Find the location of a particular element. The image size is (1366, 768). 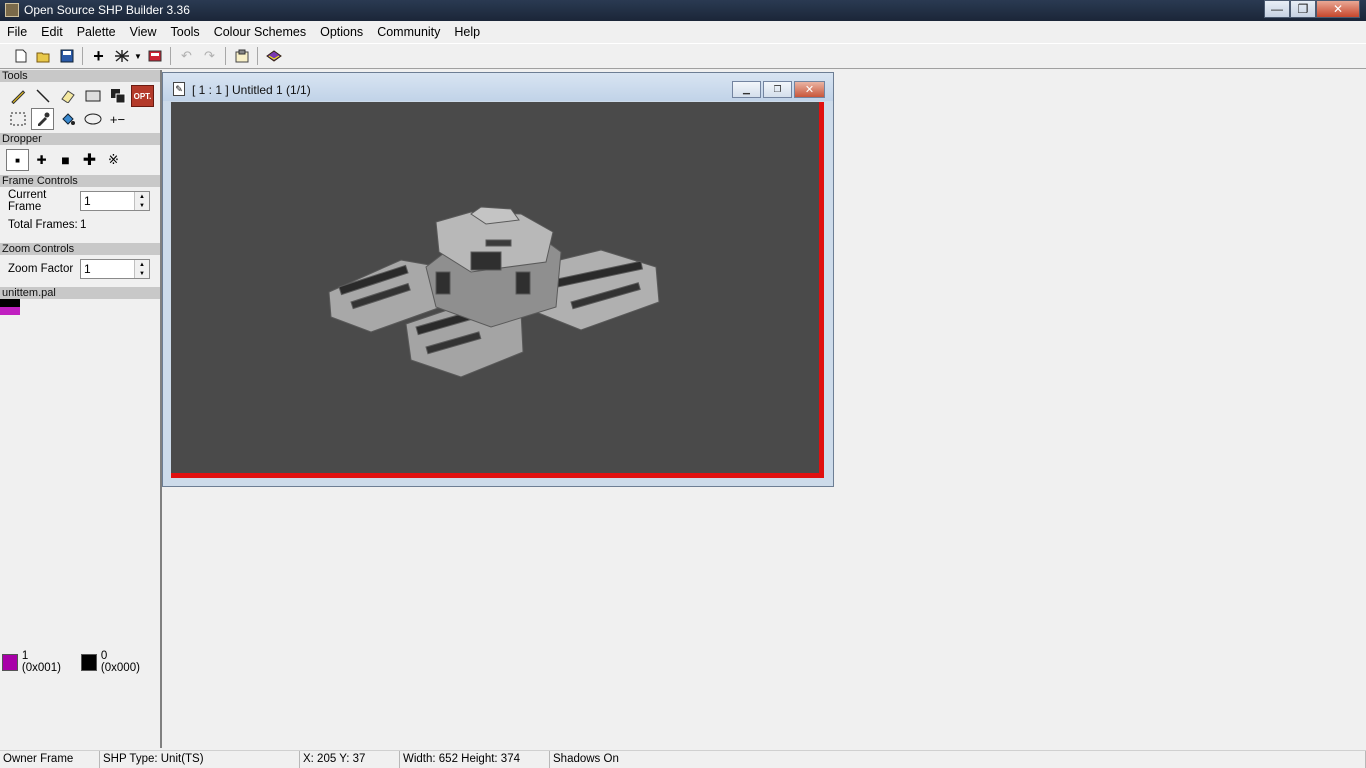

document-close-button: ✕ is located at coordinates (809, 89).